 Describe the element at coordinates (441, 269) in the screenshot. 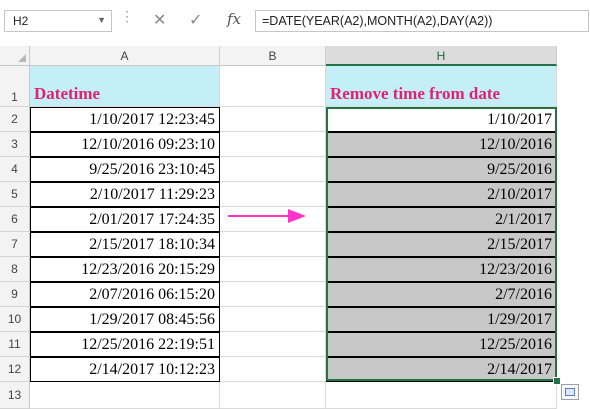

I see `cell-h8: 12/23/2016` at that location.